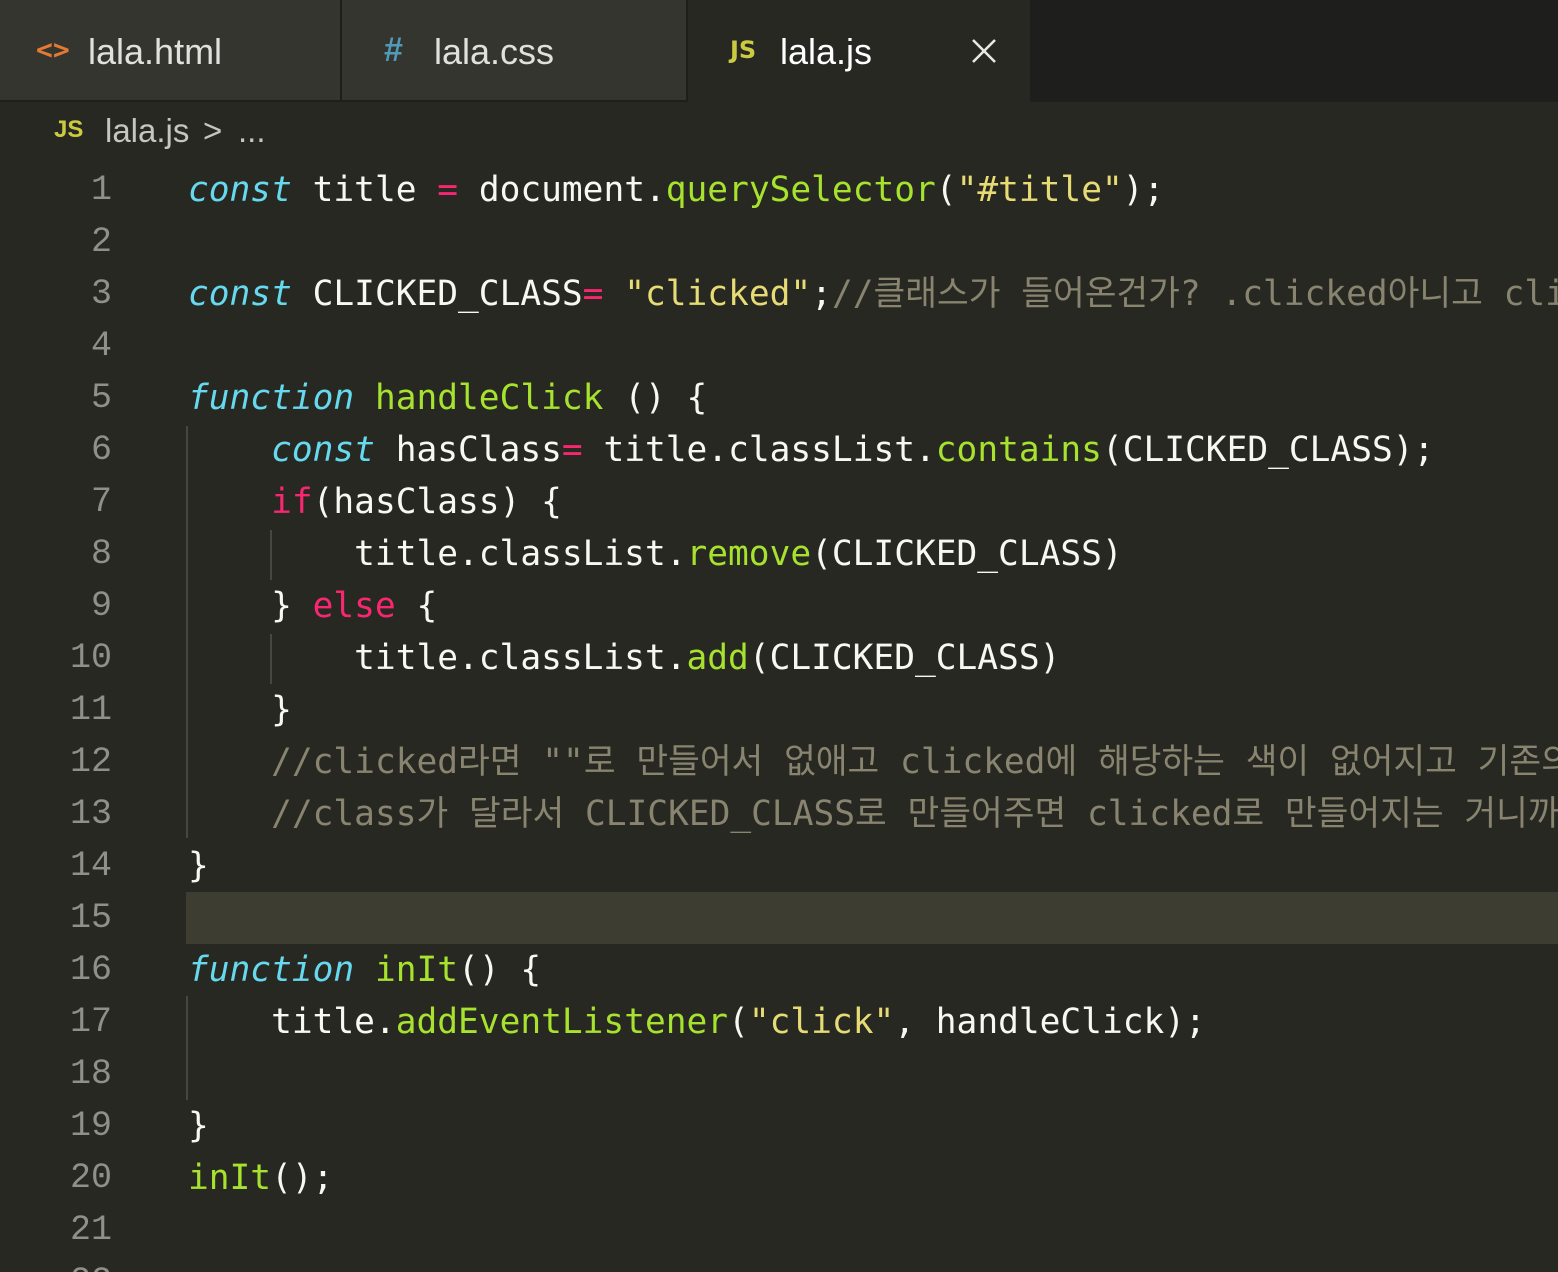 The image size is (1558, 1272). What do you see at coordinates (393, 50) in the screenshot?
I see `css-file-icon: #` at bounding box center [393, 50].